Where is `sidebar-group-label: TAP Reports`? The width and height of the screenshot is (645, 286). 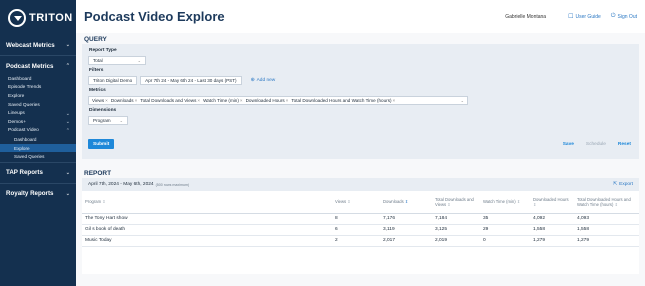 sidebar-group-label: TAP Reports is located at coordinates (24, 173).